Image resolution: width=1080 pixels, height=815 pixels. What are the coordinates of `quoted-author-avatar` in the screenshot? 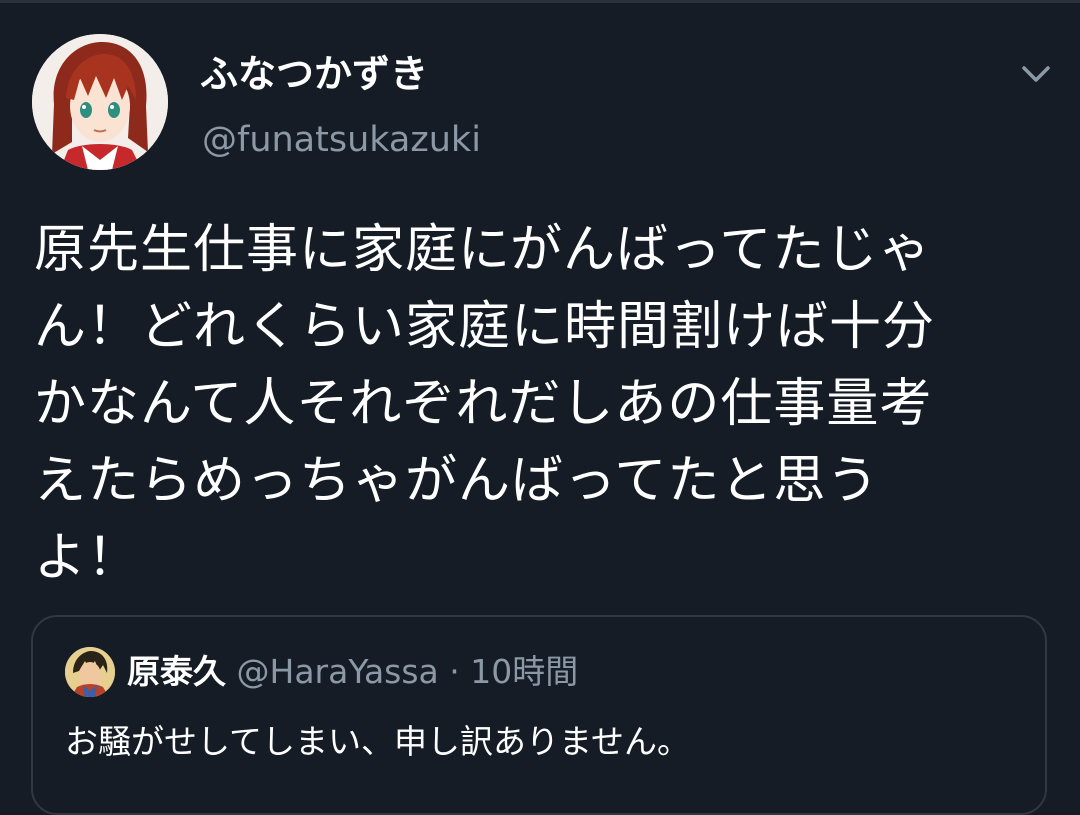 It's located at (90, 672).